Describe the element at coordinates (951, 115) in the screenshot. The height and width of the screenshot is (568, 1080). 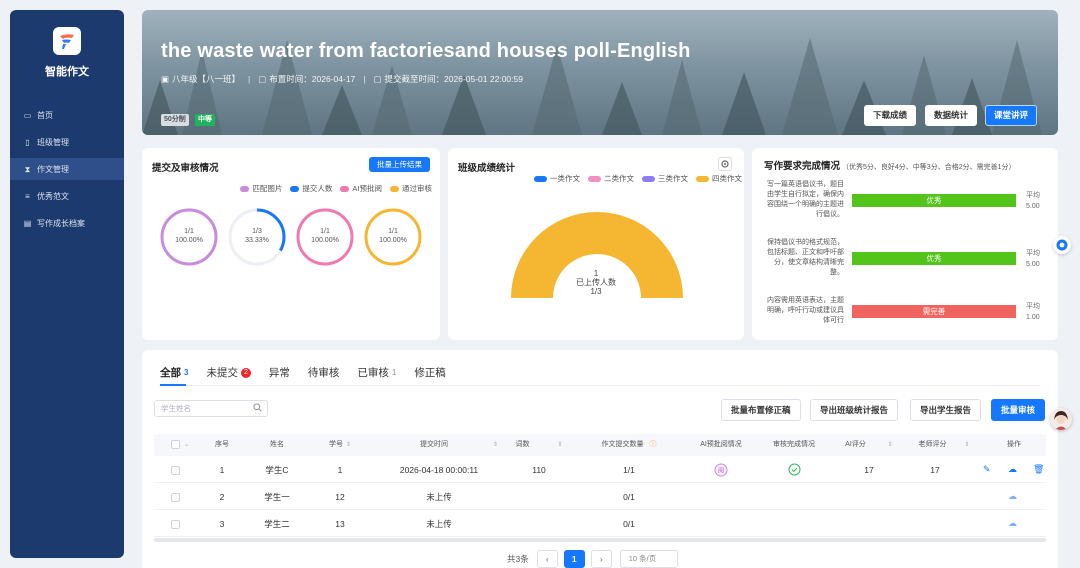
I see `data-statistics-button: 数据统计` at that location.